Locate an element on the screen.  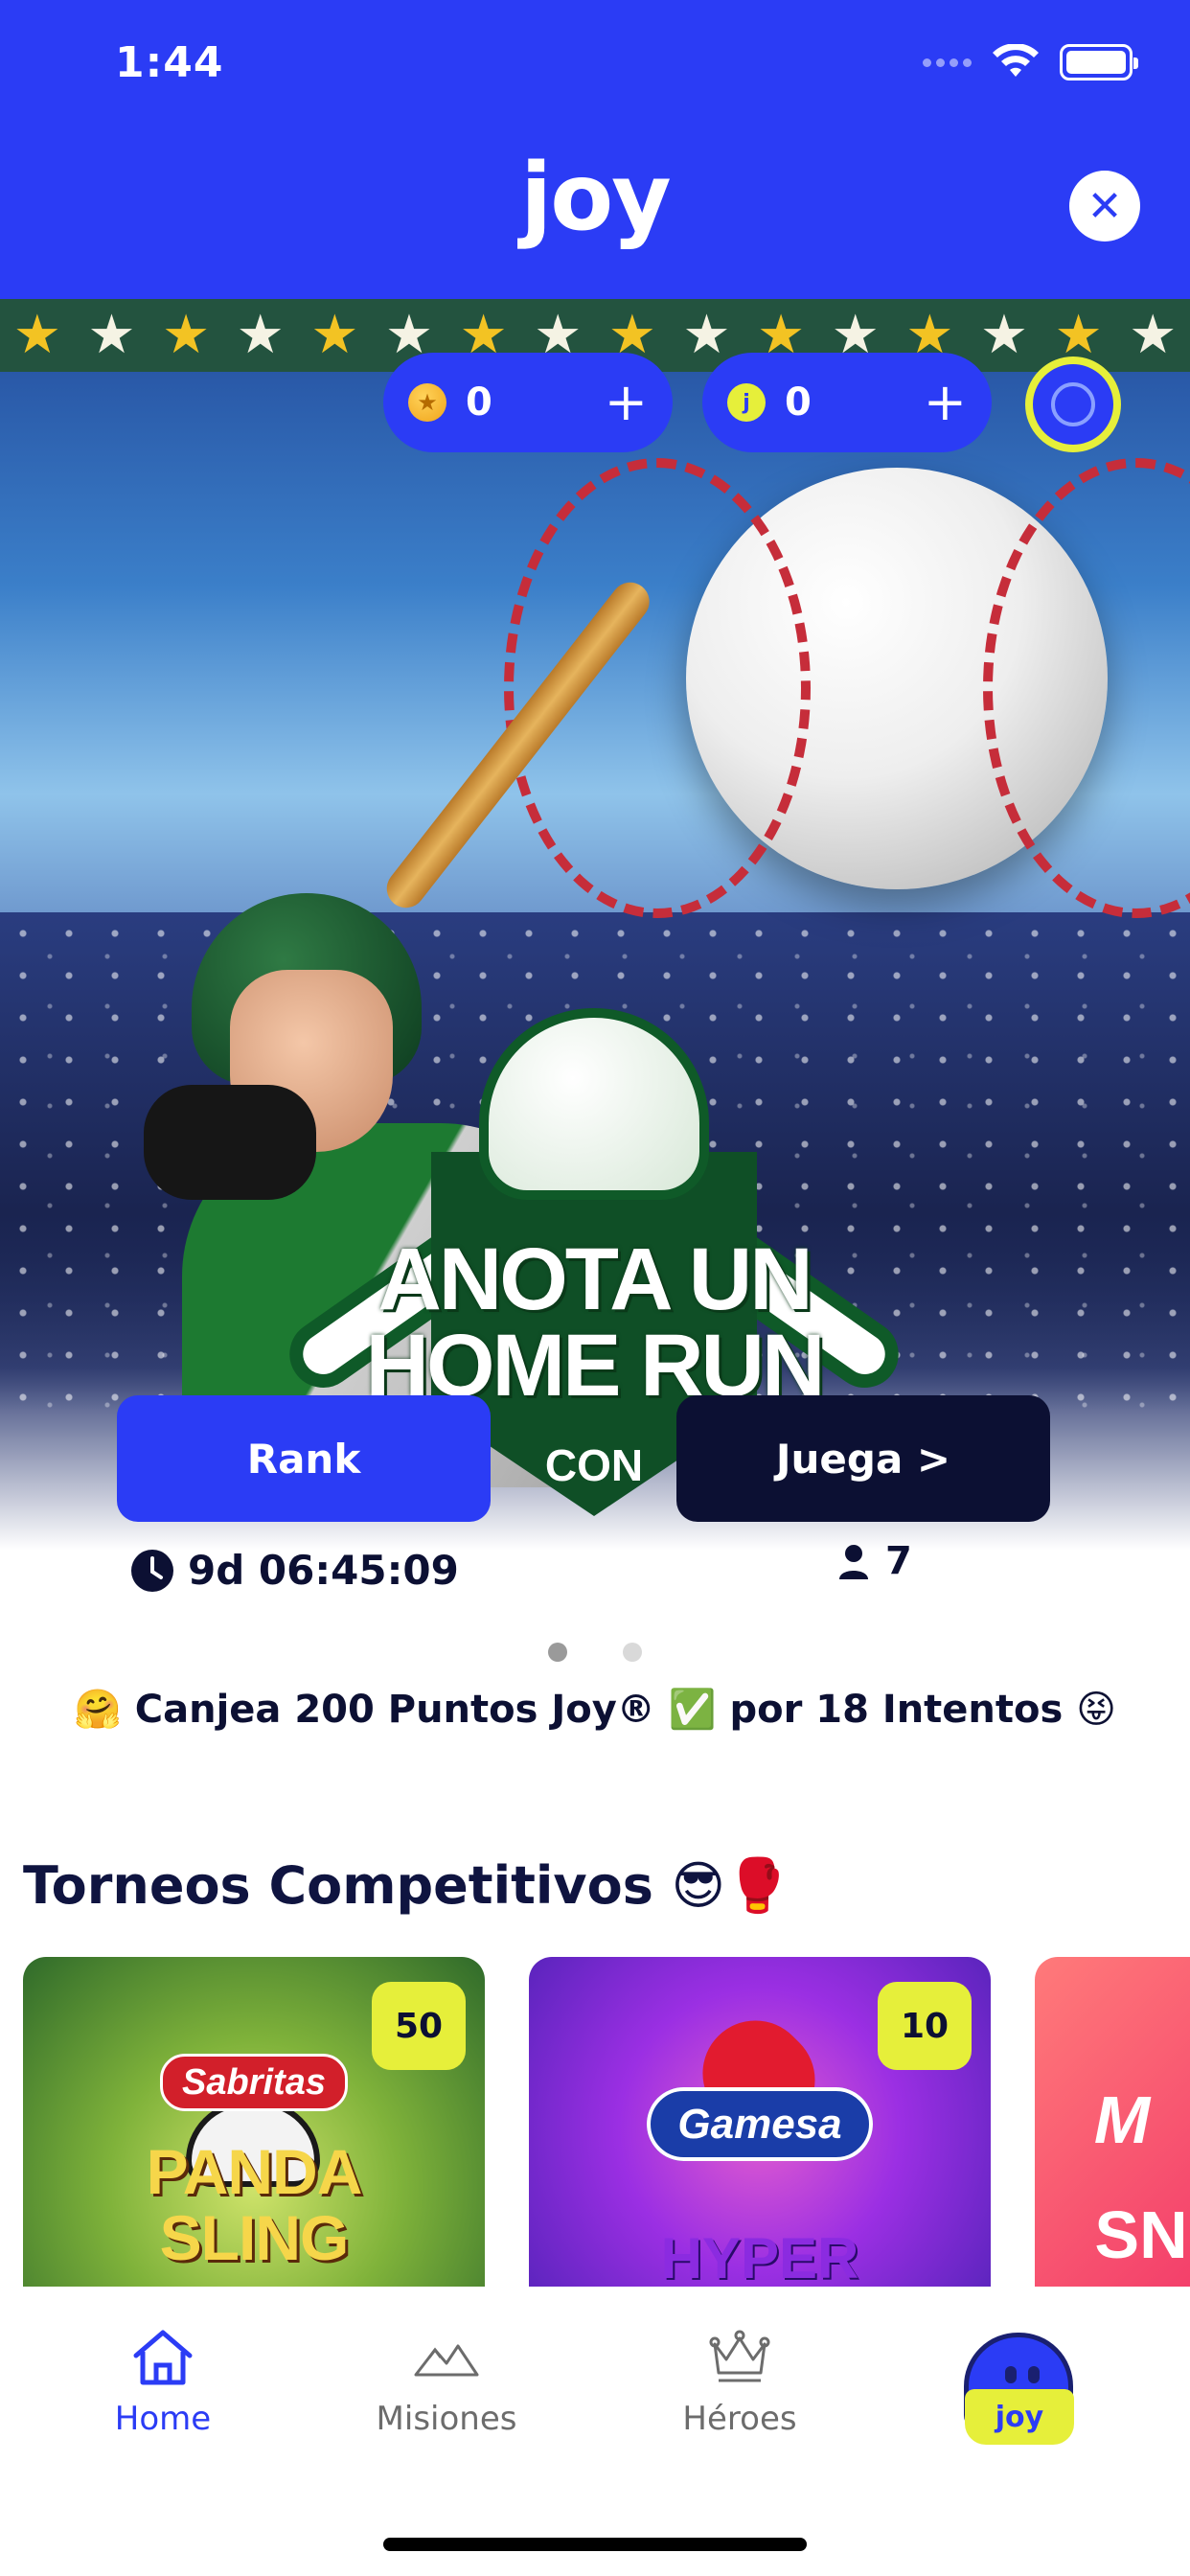
add-coins-icon: + is located at coordinates (626, 402).